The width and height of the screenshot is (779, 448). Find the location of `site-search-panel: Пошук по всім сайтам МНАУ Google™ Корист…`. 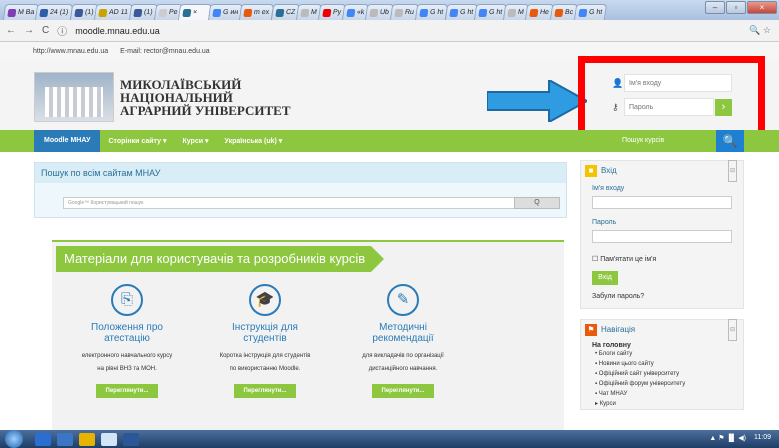

site-search-panel: Пошук по всім сайтам МНАУ Google™ Корист… is located at coordinates (300, 190).